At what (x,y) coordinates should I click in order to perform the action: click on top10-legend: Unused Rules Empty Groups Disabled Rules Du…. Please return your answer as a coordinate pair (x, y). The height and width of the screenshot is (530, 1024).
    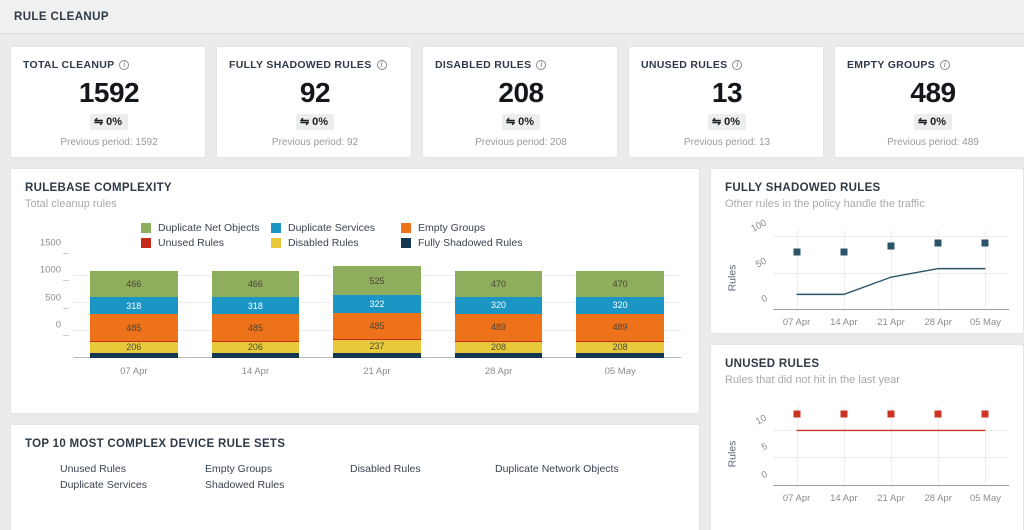
    Looking at the image, I should click on (341, 471).